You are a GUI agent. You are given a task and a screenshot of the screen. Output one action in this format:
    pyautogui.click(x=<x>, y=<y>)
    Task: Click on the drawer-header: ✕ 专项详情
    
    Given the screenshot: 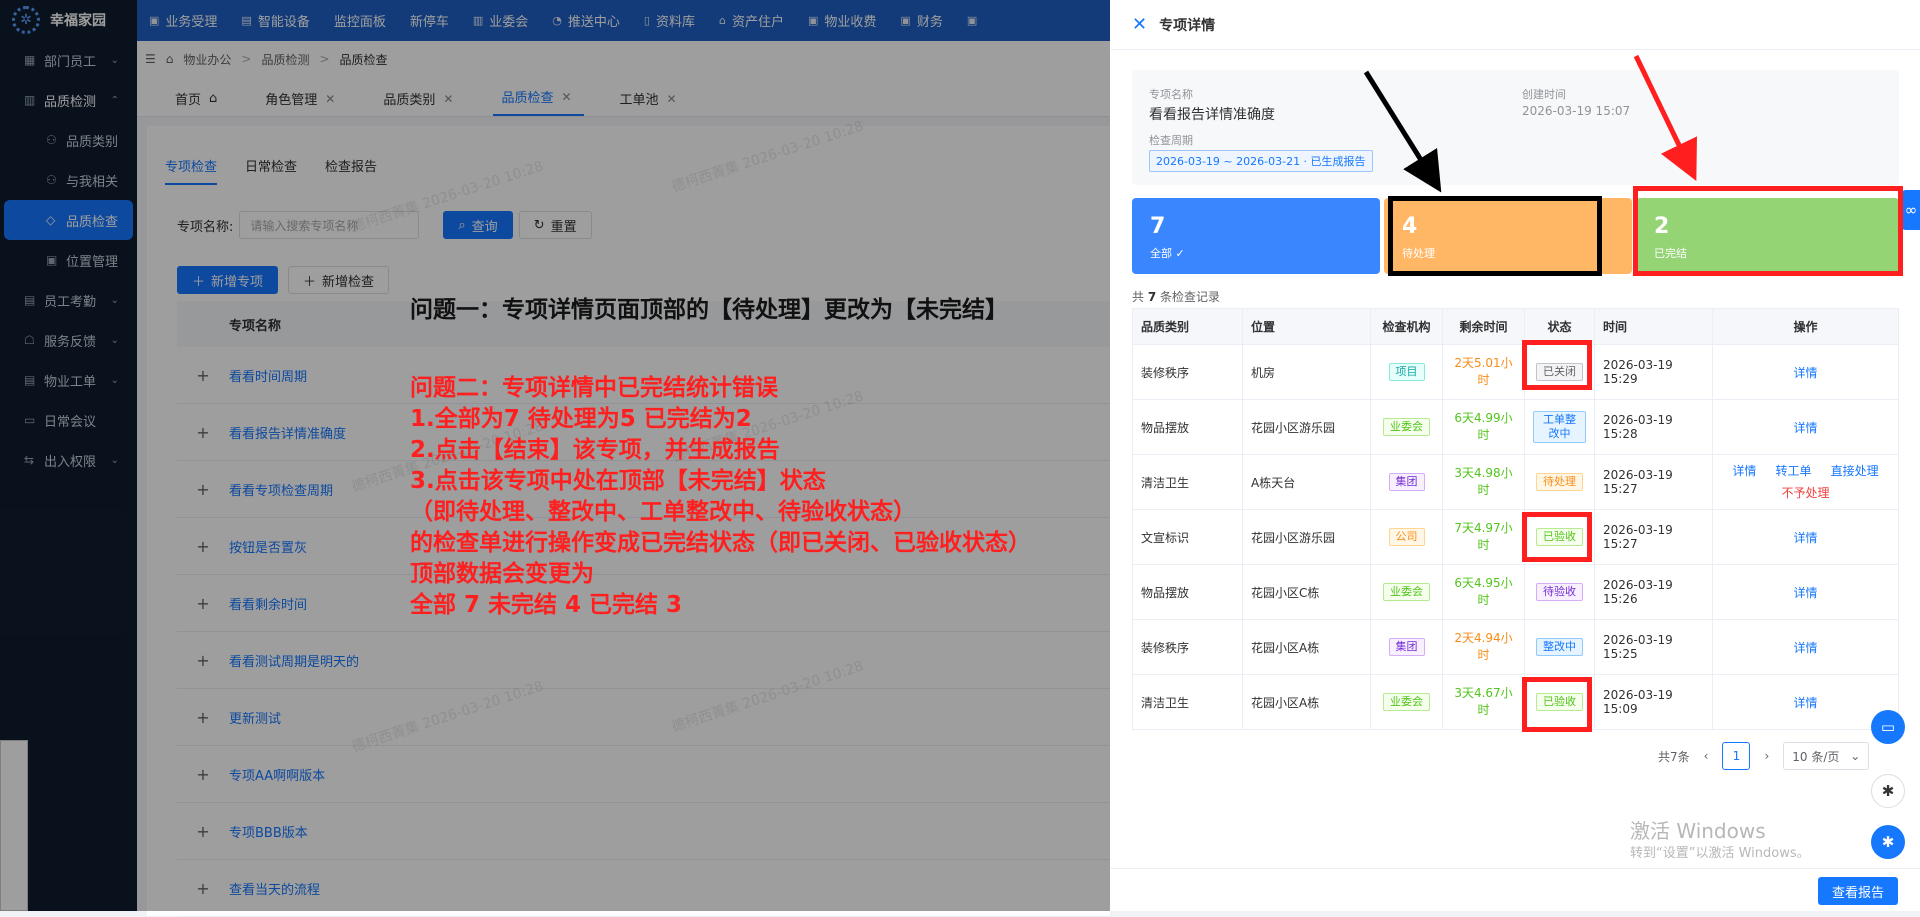 What is the action you would take?
    pyautogui.click(x=1515, y=25)
    